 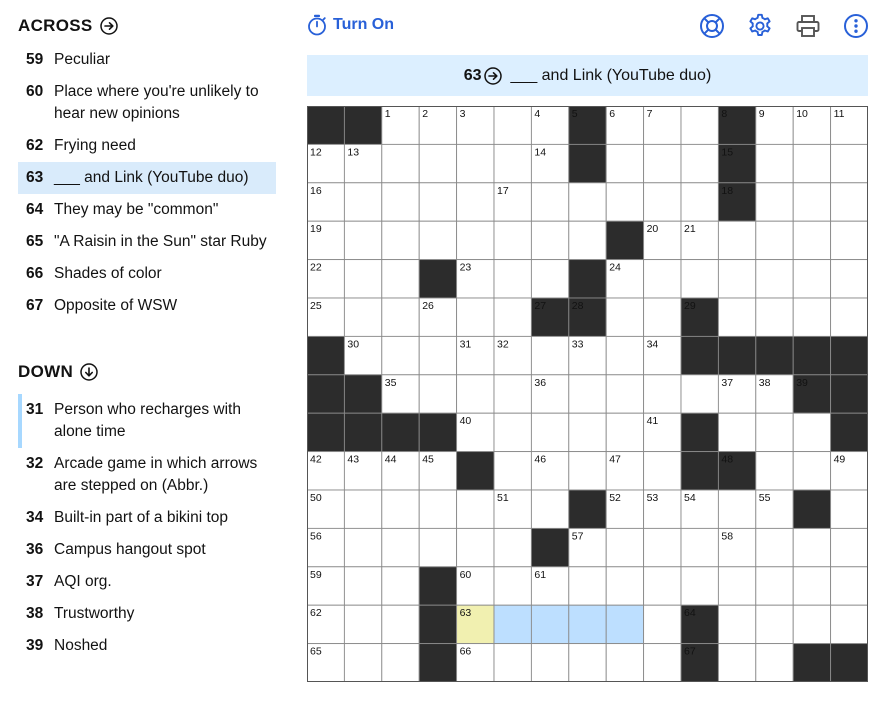 What do you see at coordinates (350, 25) in the screenshot?
I see `timer-toggle-button: Turn On` at bounding box center [350, 25].